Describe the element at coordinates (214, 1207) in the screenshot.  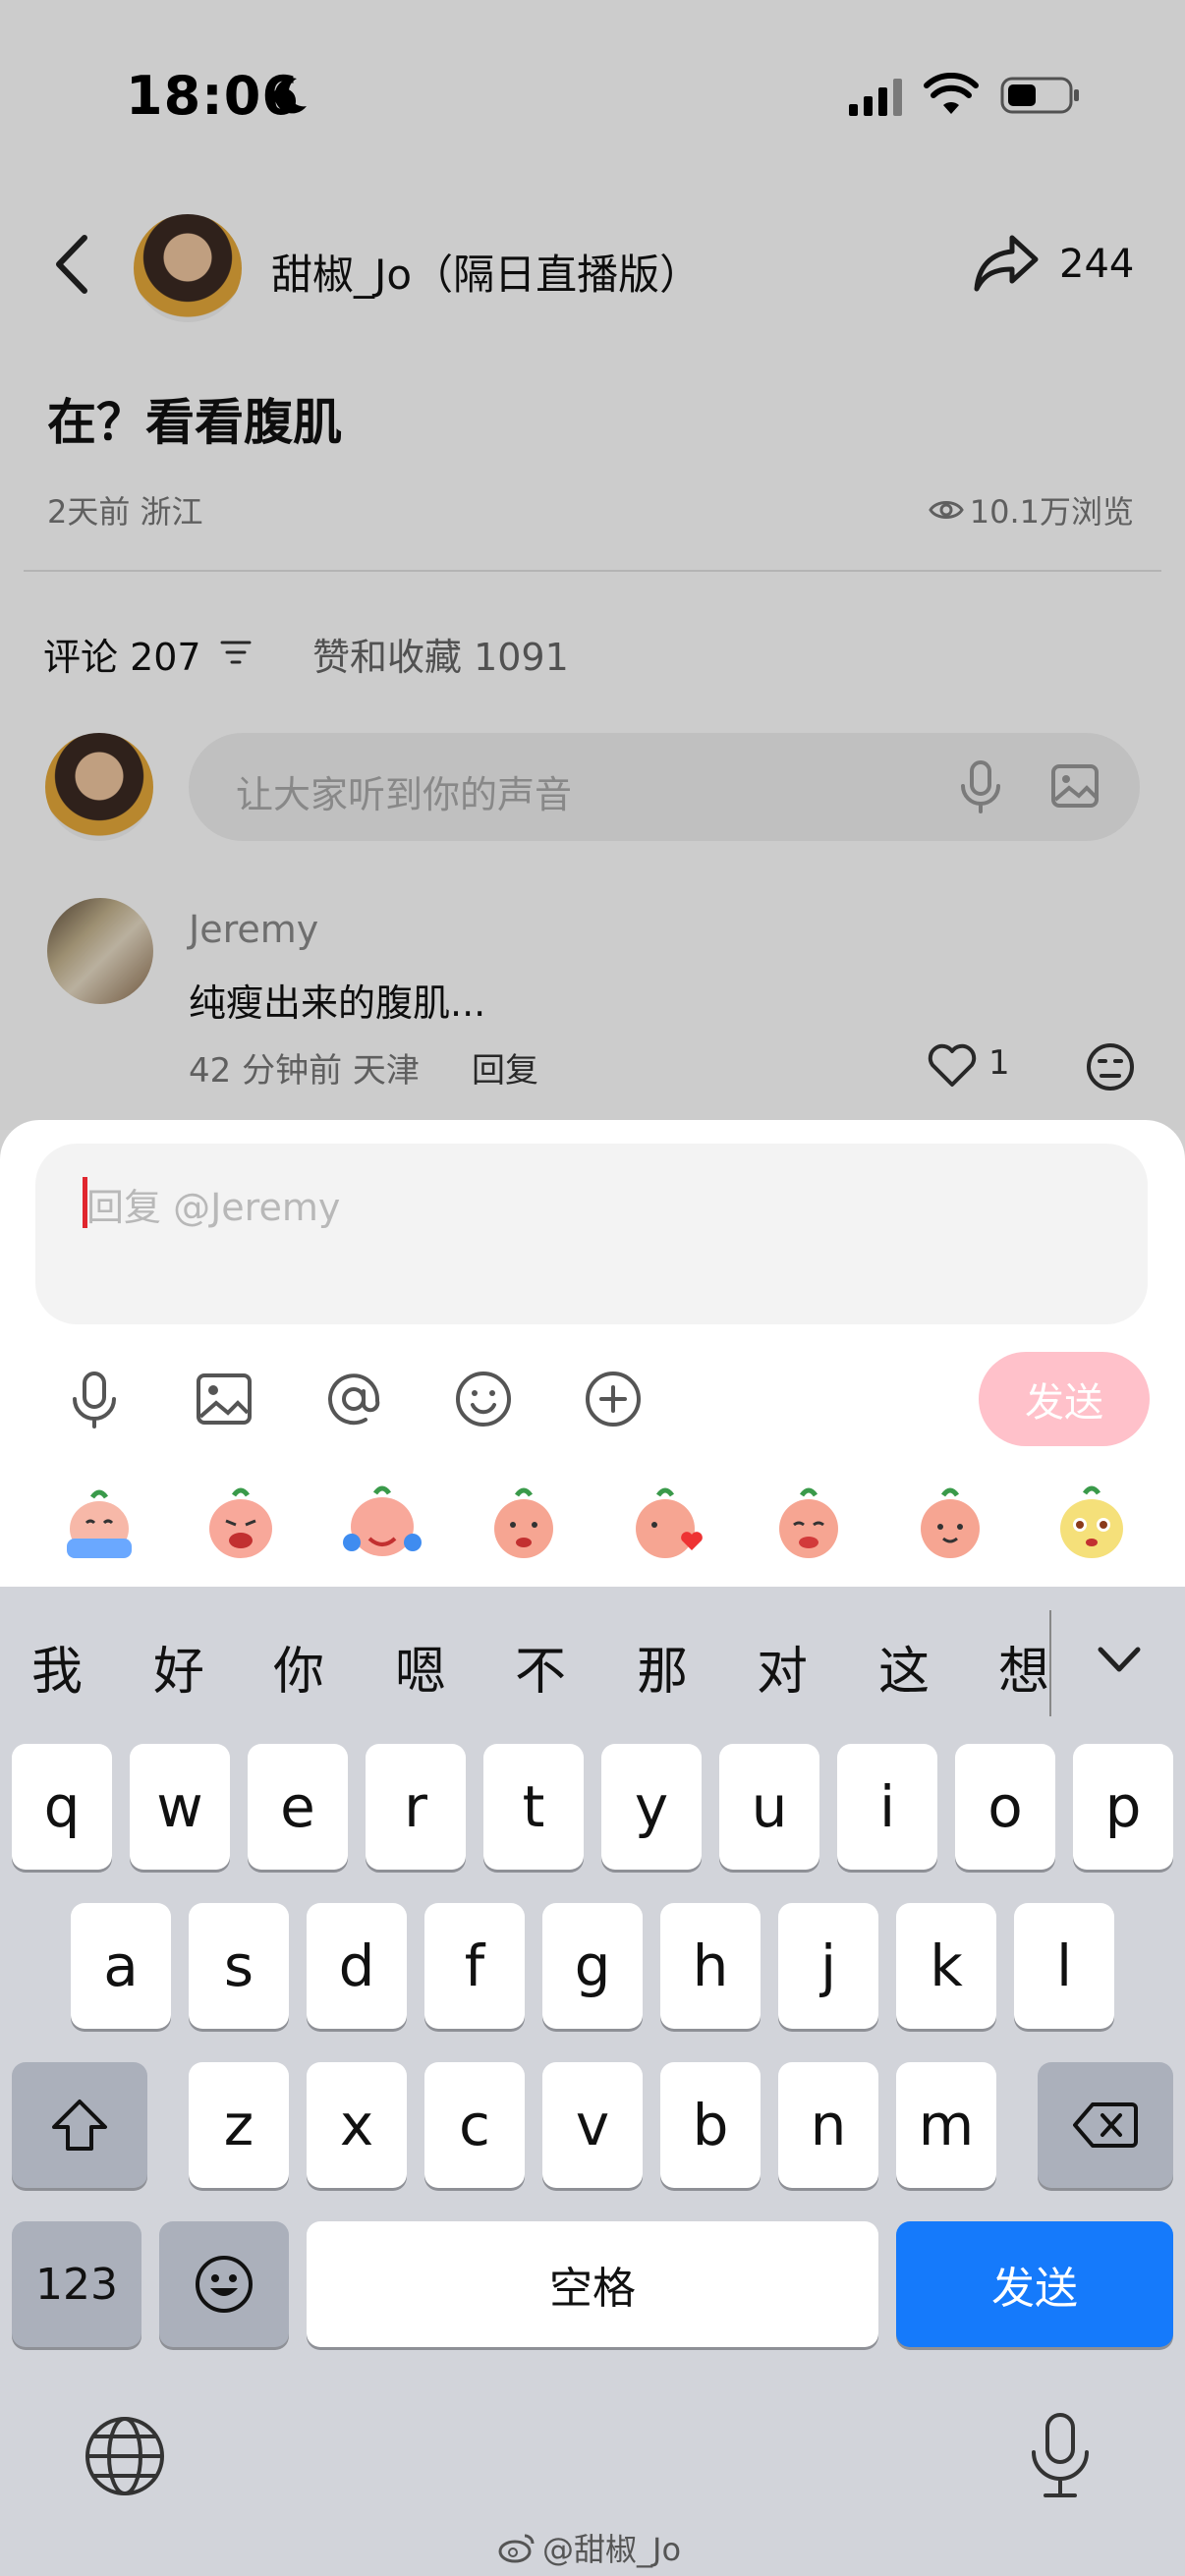
I see `reply-placeholder: 回复 @Jeremy` at that location.